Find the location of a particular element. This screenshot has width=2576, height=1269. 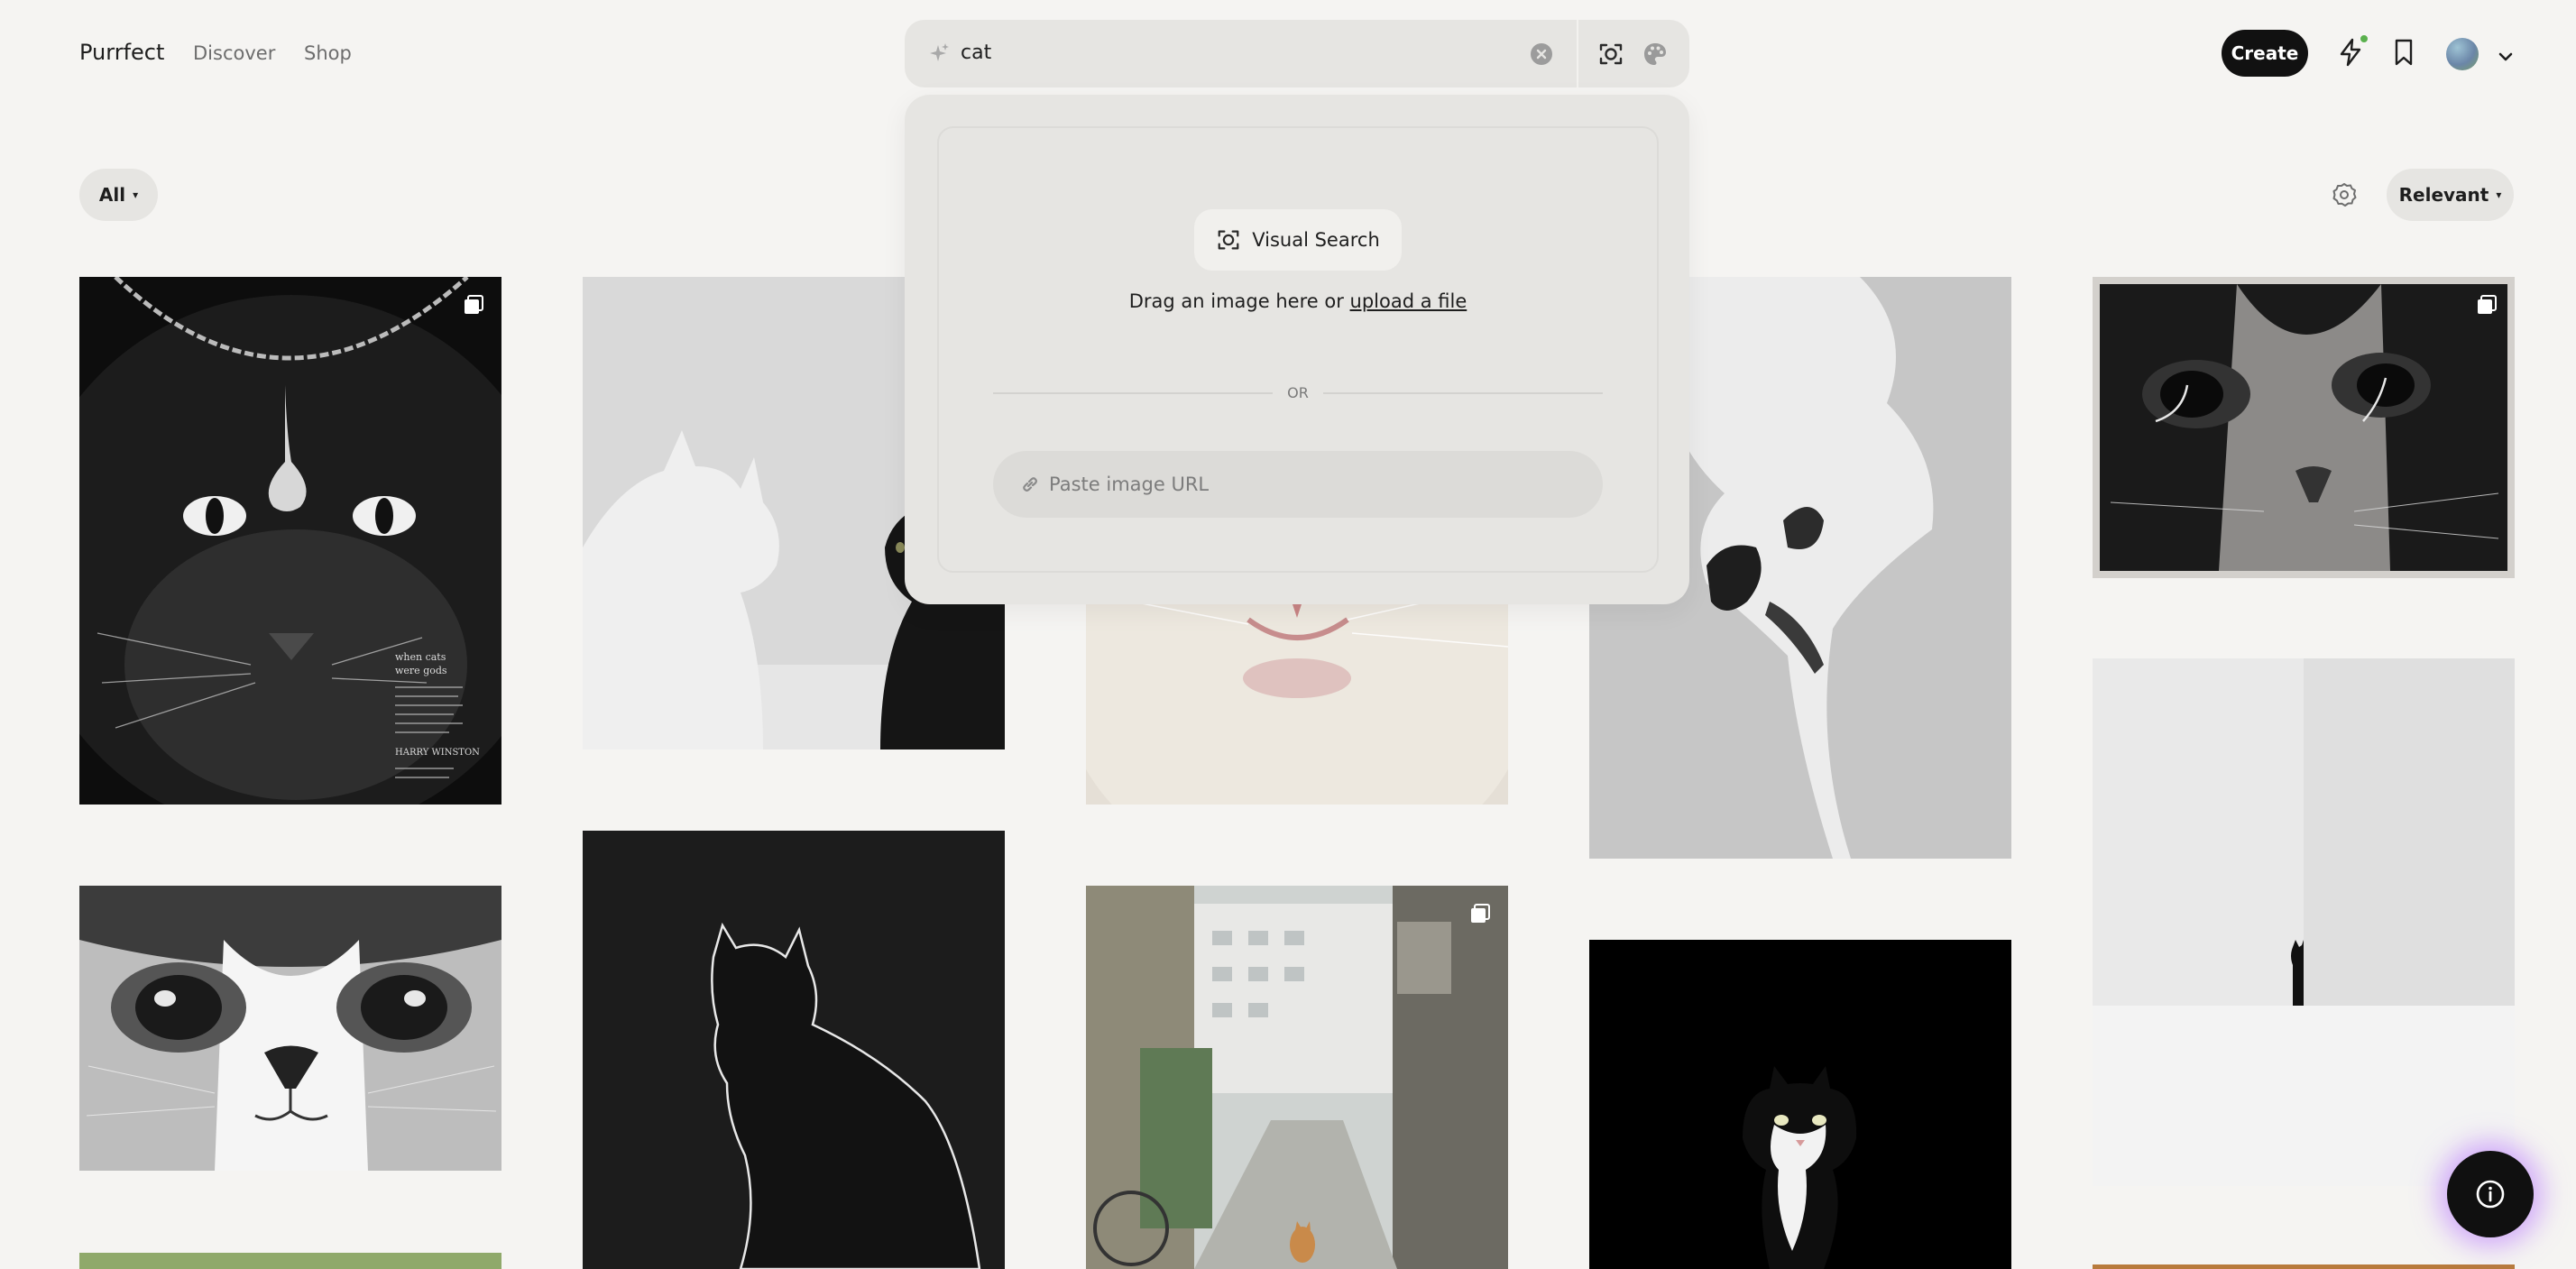

ad-headline-1: when cats is located at coordinates (420, 657).